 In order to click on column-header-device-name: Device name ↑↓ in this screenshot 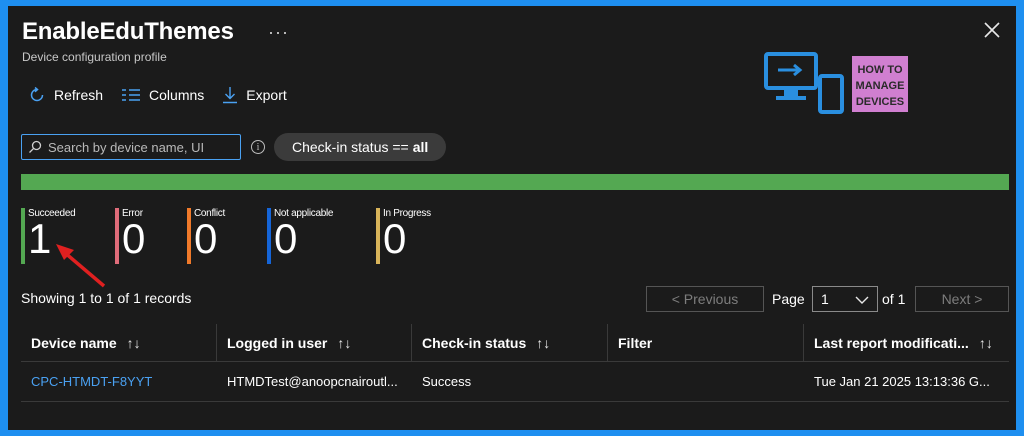, I will do `click(119, 342)`.